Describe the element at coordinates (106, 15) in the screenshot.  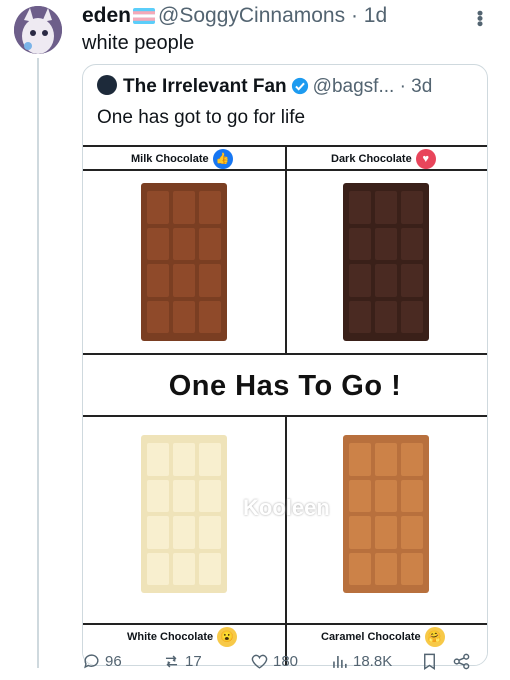
I see `author-name: eden` at that location.